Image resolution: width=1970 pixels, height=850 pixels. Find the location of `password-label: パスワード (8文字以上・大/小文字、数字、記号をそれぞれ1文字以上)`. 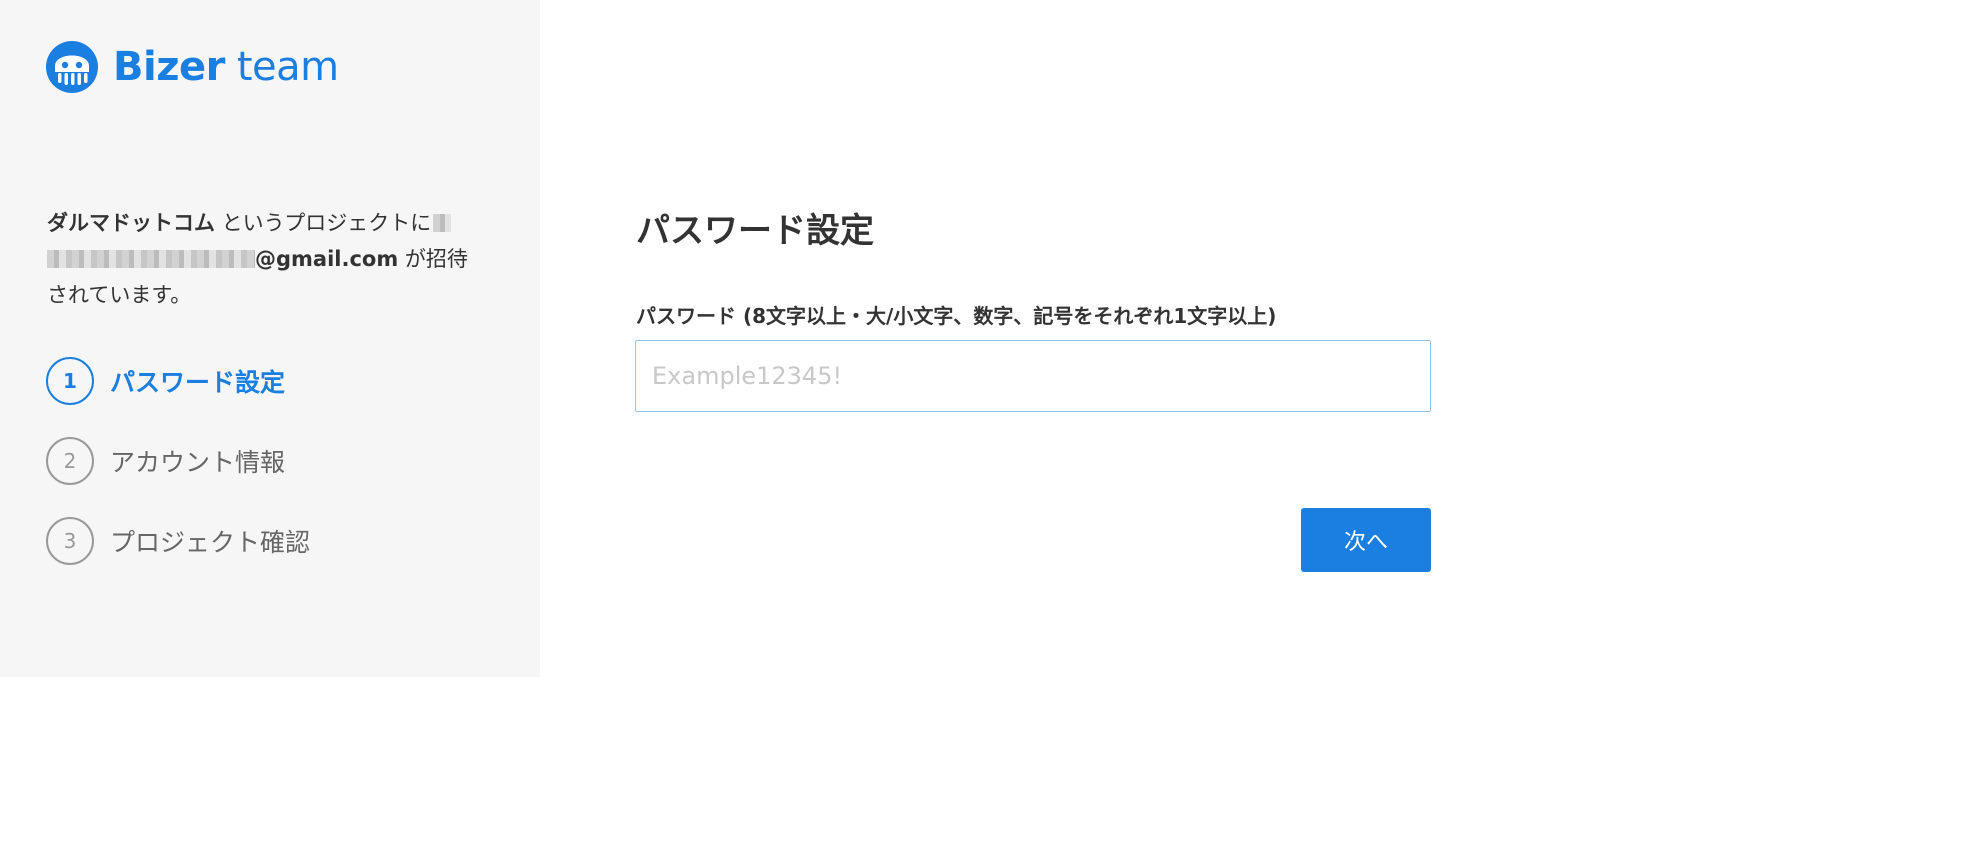

password-label: パスワード (8文字以上・大/小文字、数字、記号をそれぞれ1文字以上) is located at coordinates (956, 316).